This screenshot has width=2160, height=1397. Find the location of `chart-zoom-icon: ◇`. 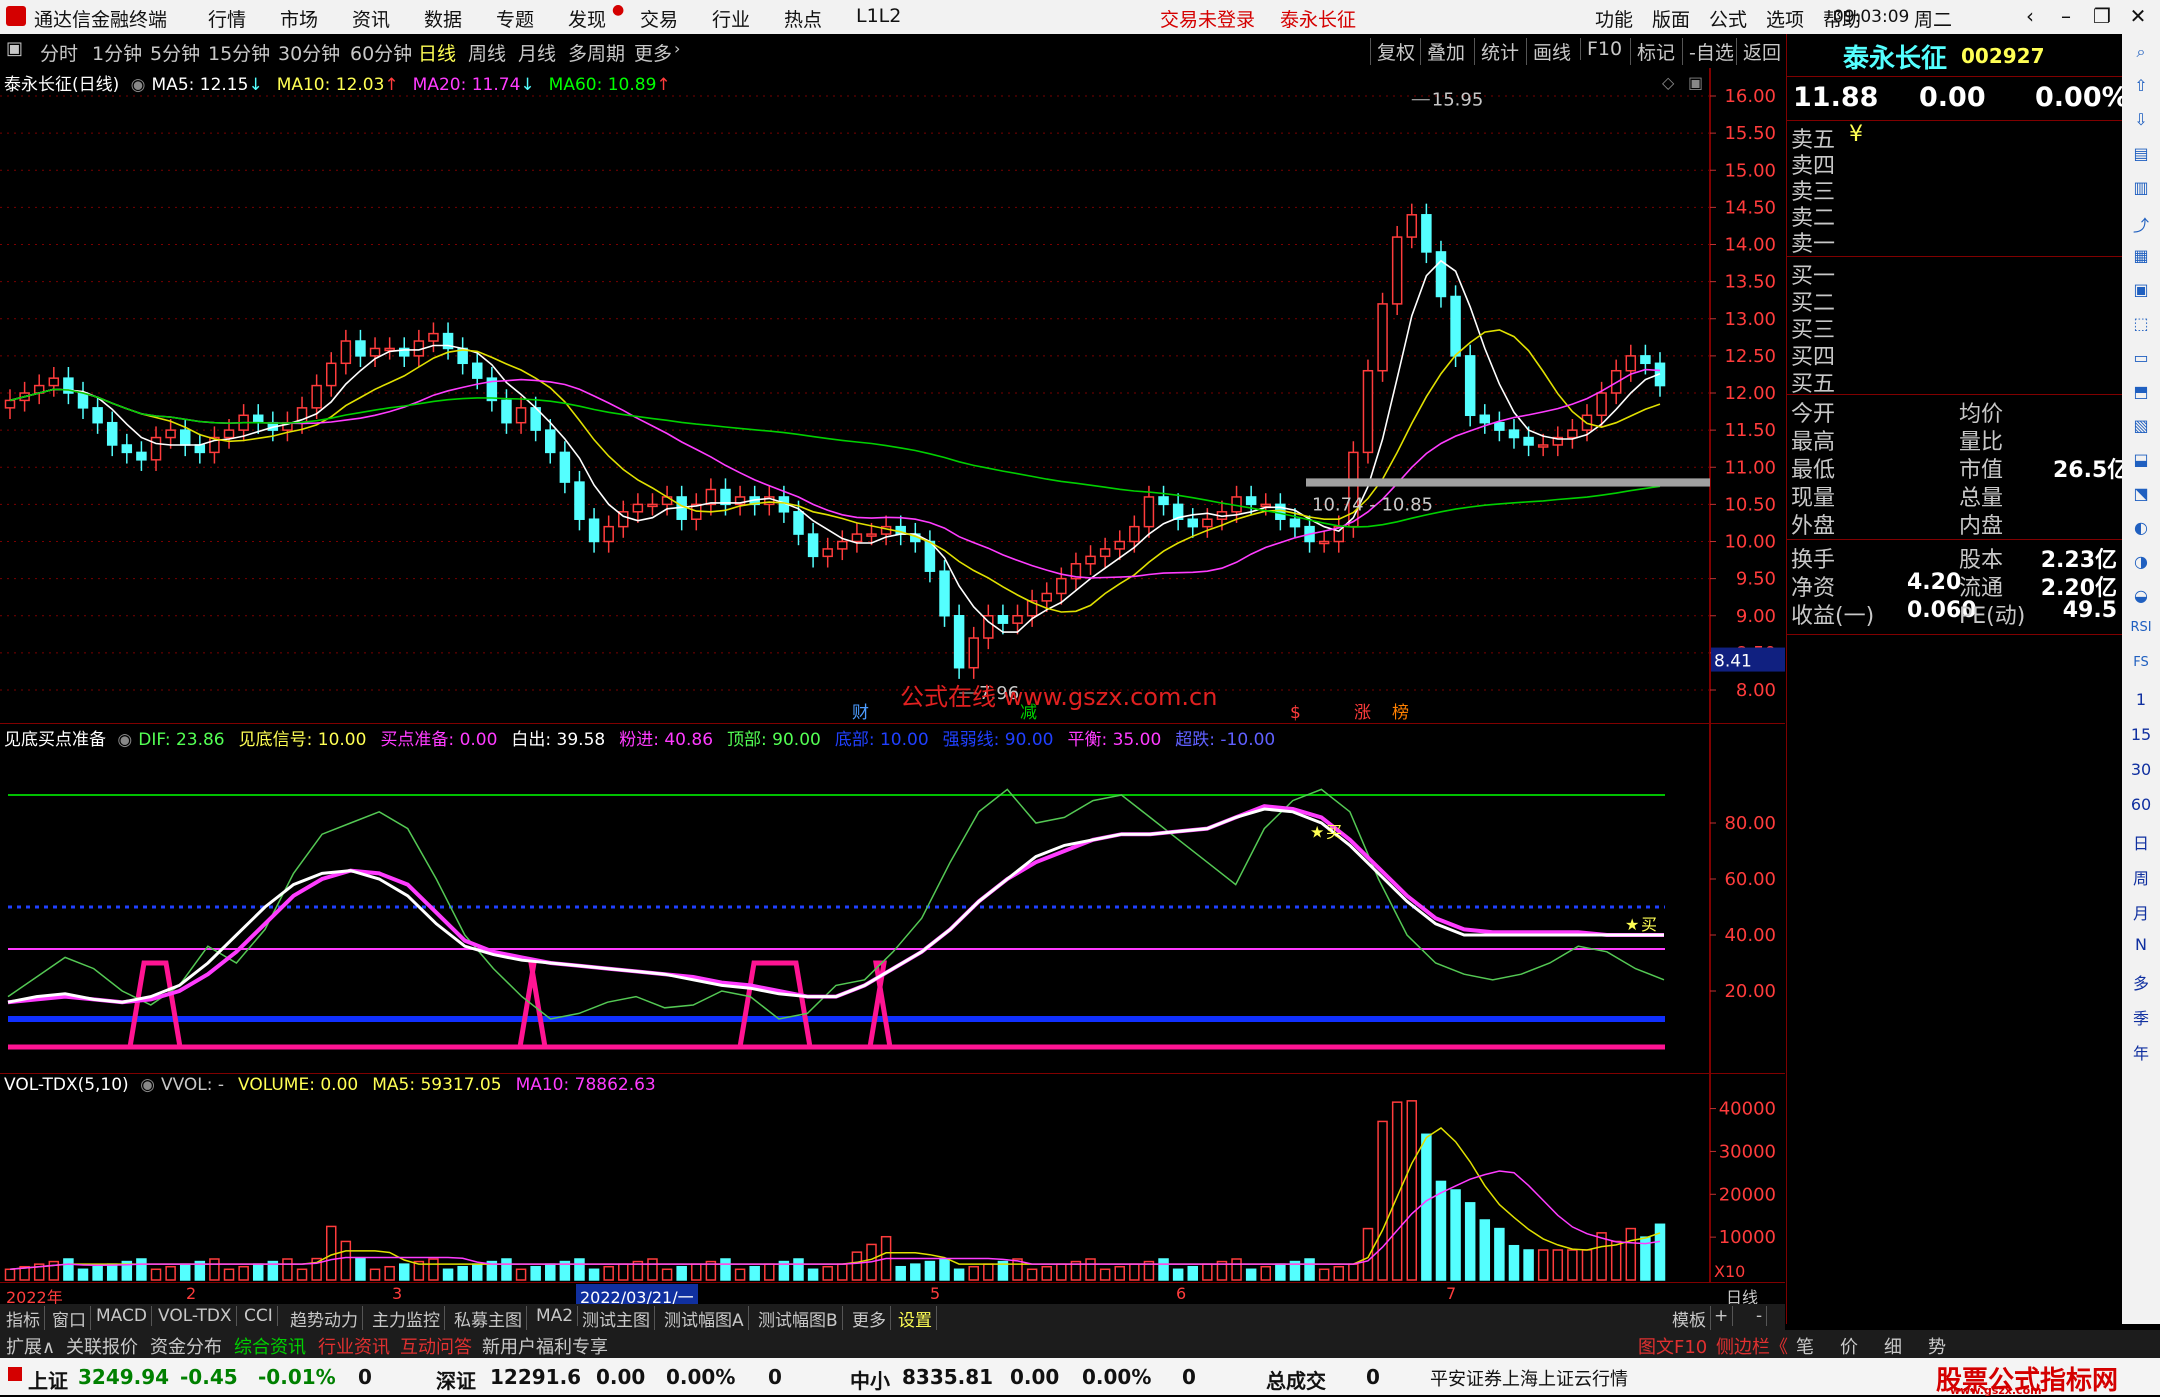

chart-zoom-icon: ◇ is located at coordinates (1668, 82).